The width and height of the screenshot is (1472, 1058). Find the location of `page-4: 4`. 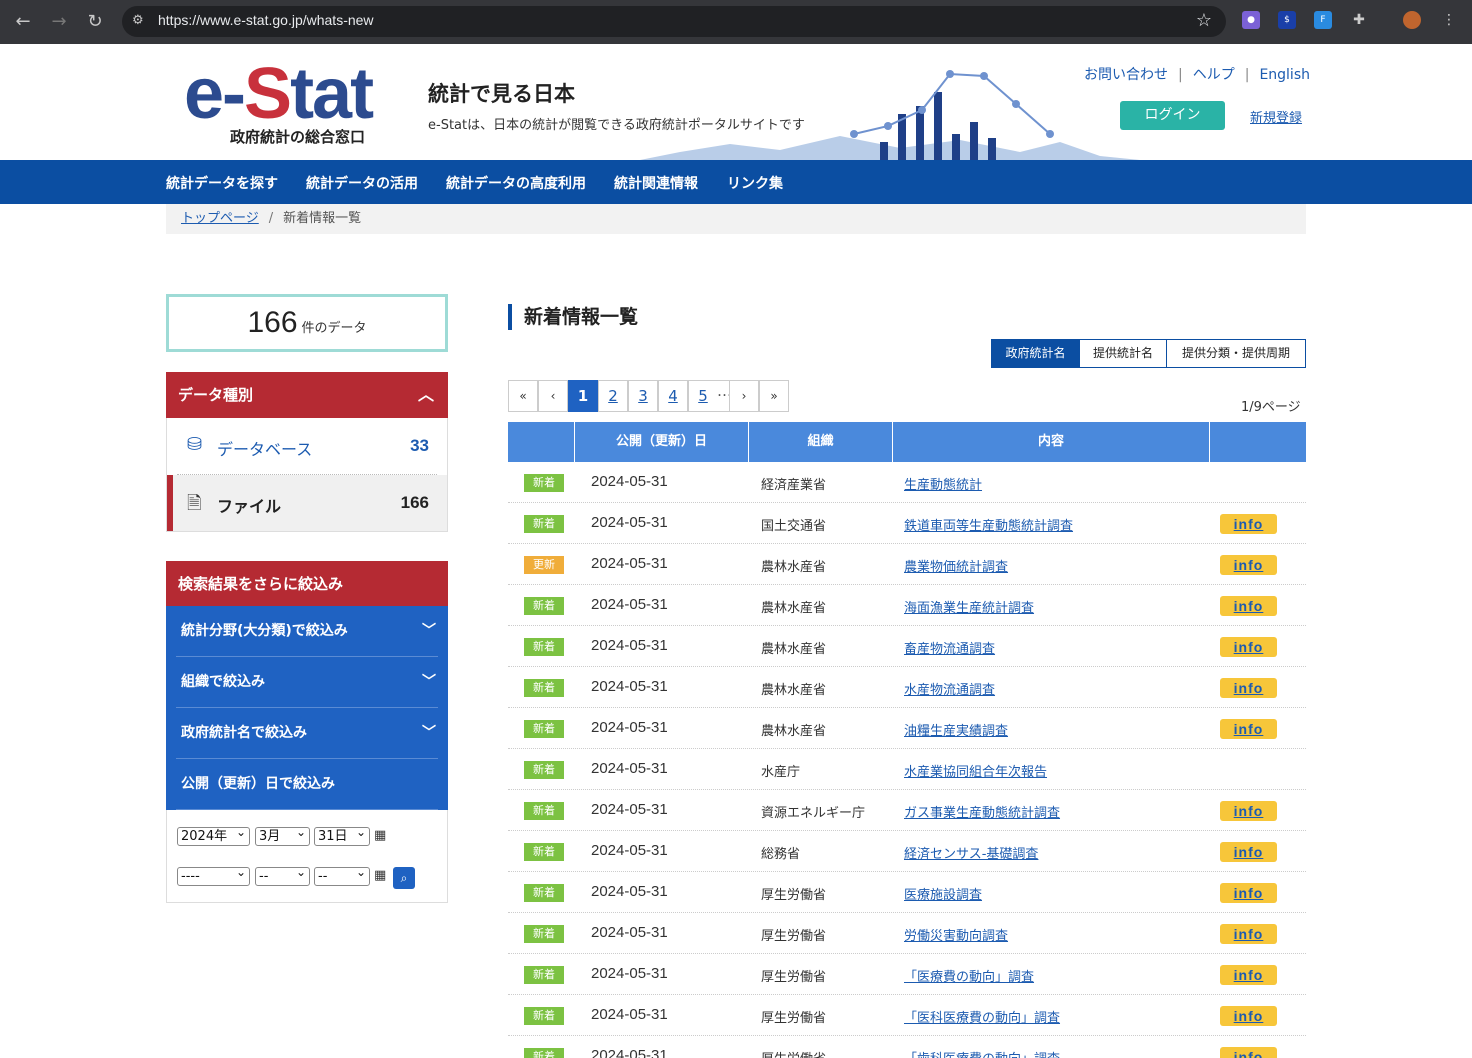

page-4: 4 is located at coordinates (673, 396).